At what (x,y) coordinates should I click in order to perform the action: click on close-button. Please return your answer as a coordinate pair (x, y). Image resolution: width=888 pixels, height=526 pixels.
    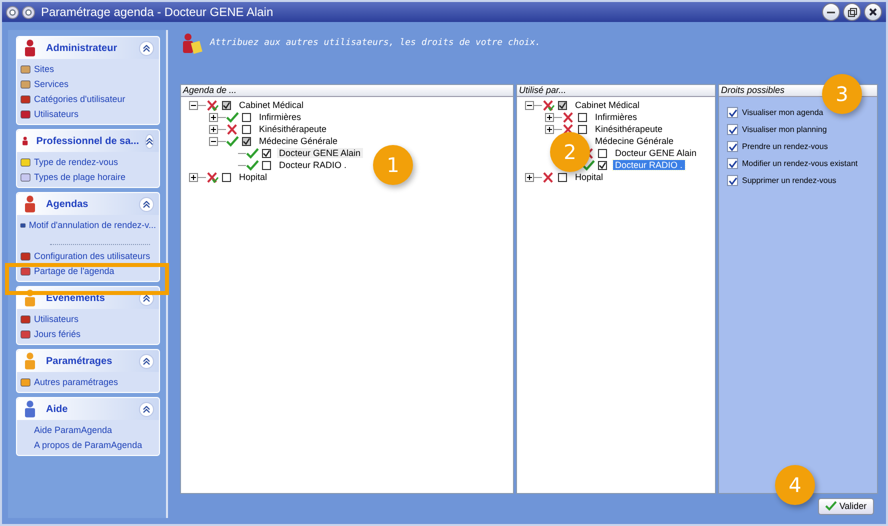
    Looking at the image, I should click on (873, 12).